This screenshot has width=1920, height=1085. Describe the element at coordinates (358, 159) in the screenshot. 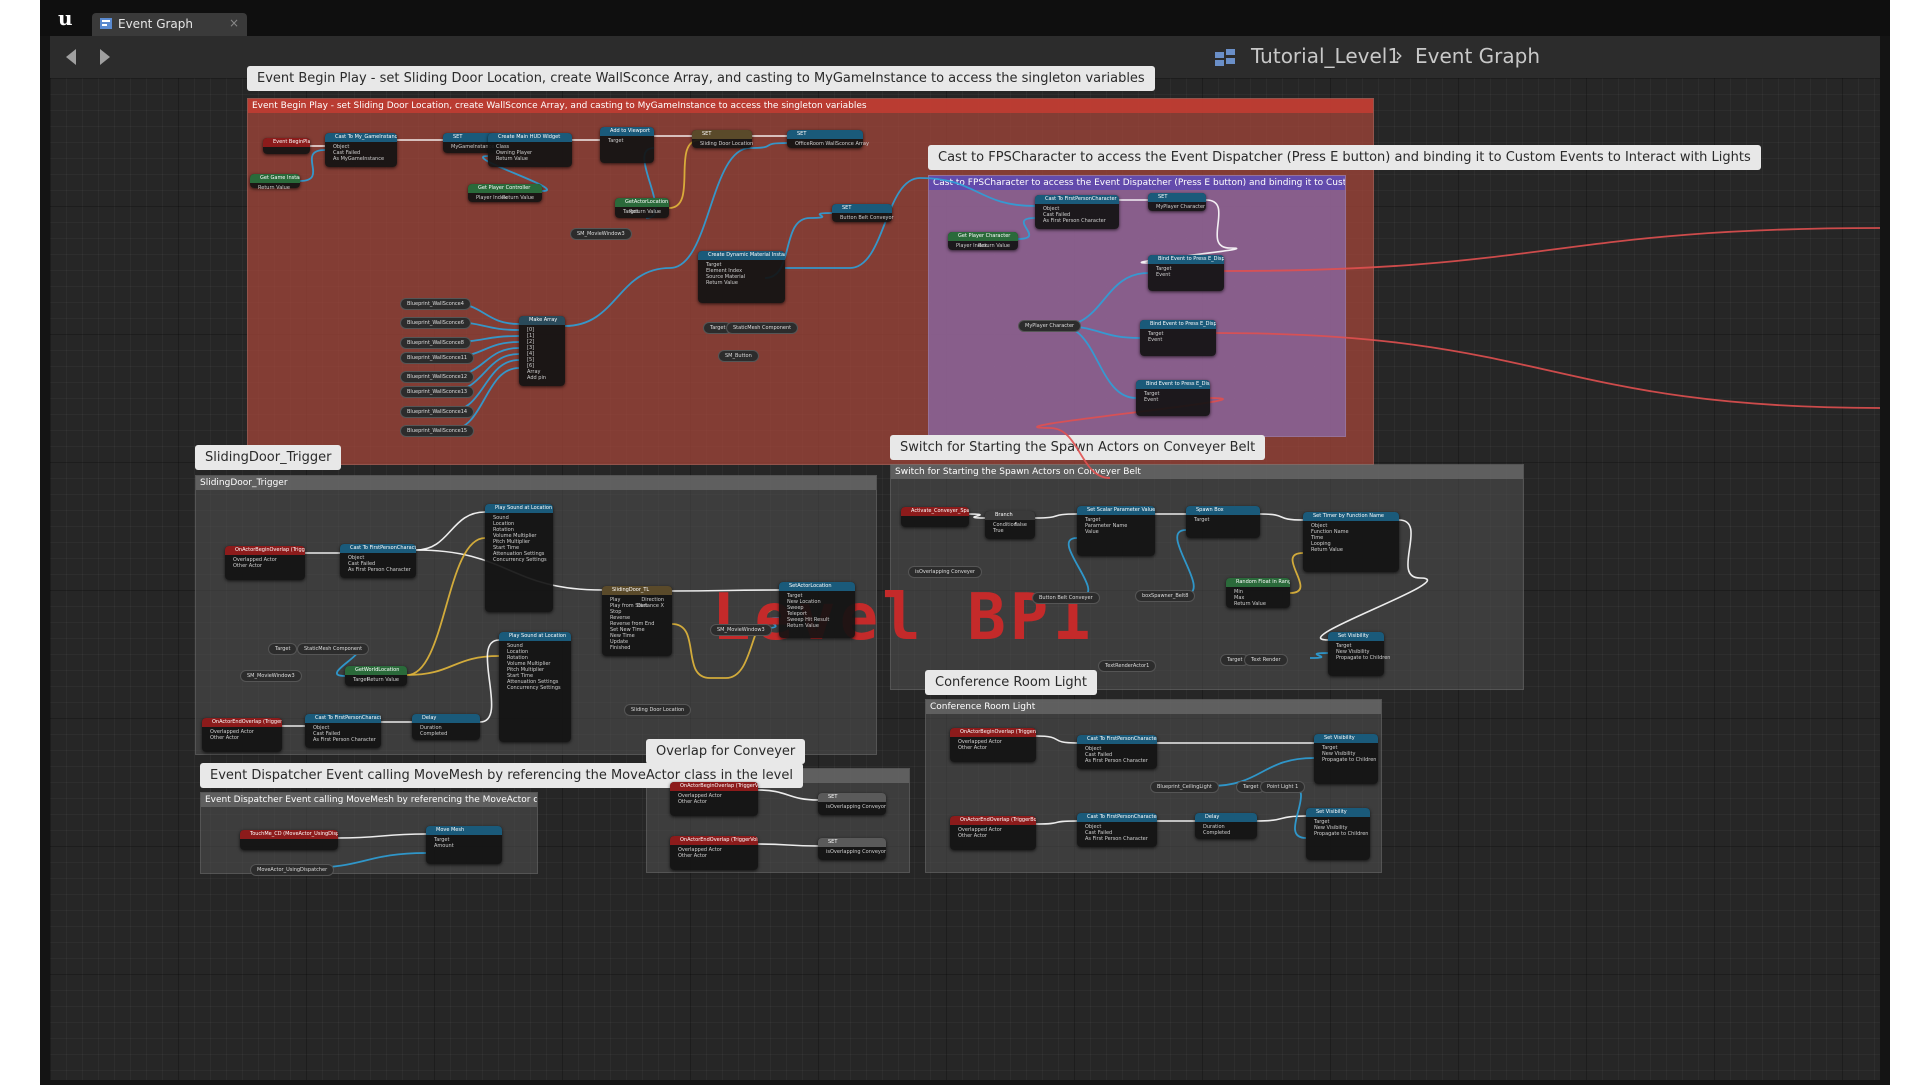

I see `node-pin: As MyGameInstance` at that location.